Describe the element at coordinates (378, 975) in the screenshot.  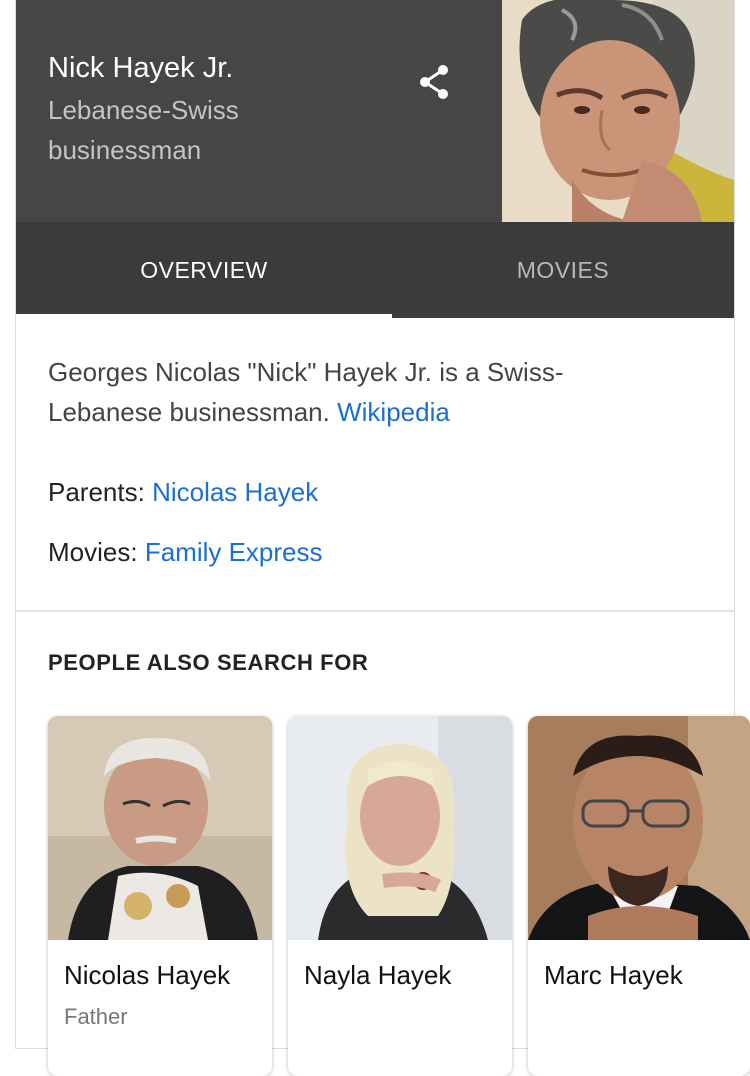
I see `person-name: Nayla Hayek` at that location.